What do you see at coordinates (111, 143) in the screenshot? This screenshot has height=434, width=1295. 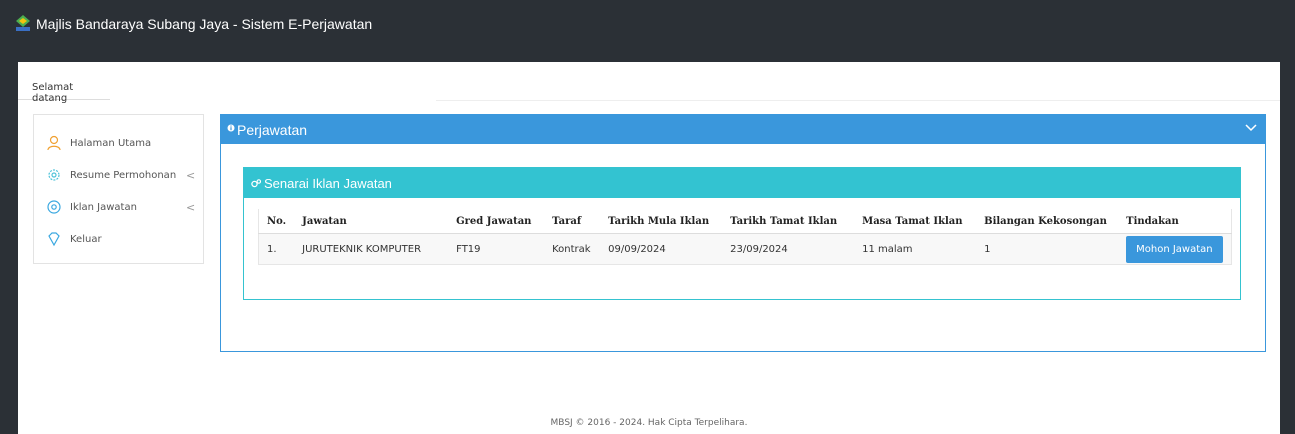 I see `sidebar-item-label: Halaman Utama` at bounding box center [111, 143].